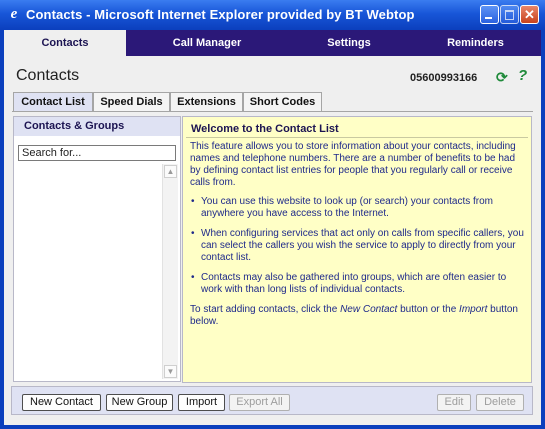  What do you see at coordinates (369, 309) in the screenshot?
I see `new-contact-reference: New Contact` at bounding box center [369, 309].